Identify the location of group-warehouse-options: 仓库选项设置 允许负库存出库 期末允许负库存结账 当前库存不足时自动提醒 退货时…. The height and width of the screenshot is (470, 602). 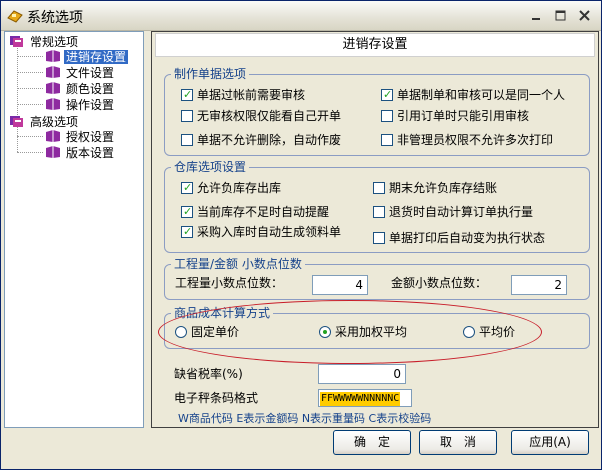
(377, 206).